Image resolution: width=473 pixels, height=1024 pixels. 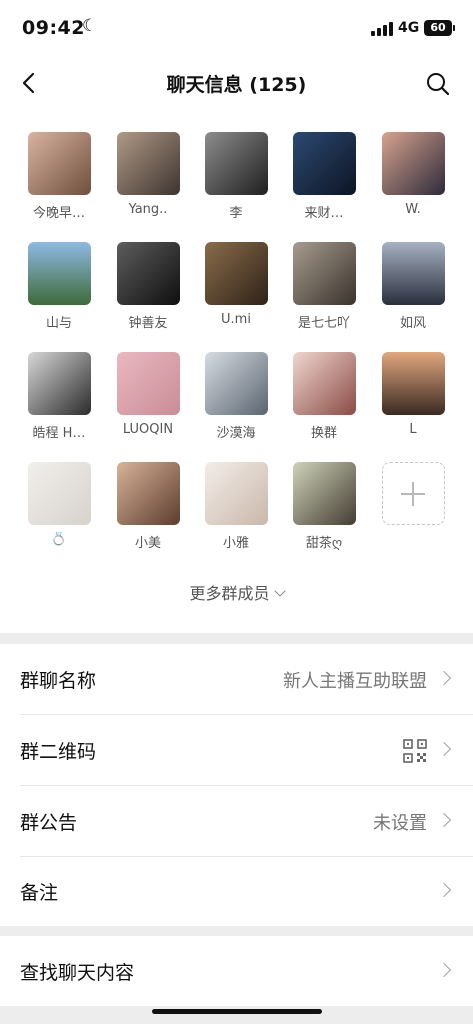 I want to click on search-button, so click(x=438, y=84).